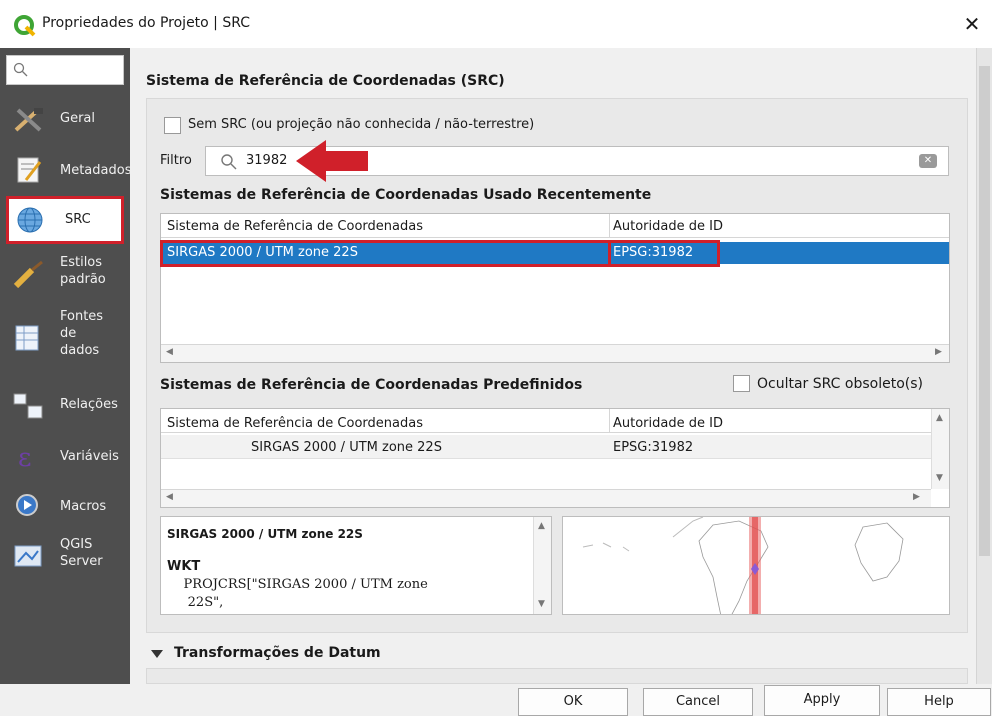 The width and height of the screenshot is (992, 716). What do you see at coordinates (972, 24) in the screenshot?
I see `close-icon: ✕` at bounding box center [972, 24].